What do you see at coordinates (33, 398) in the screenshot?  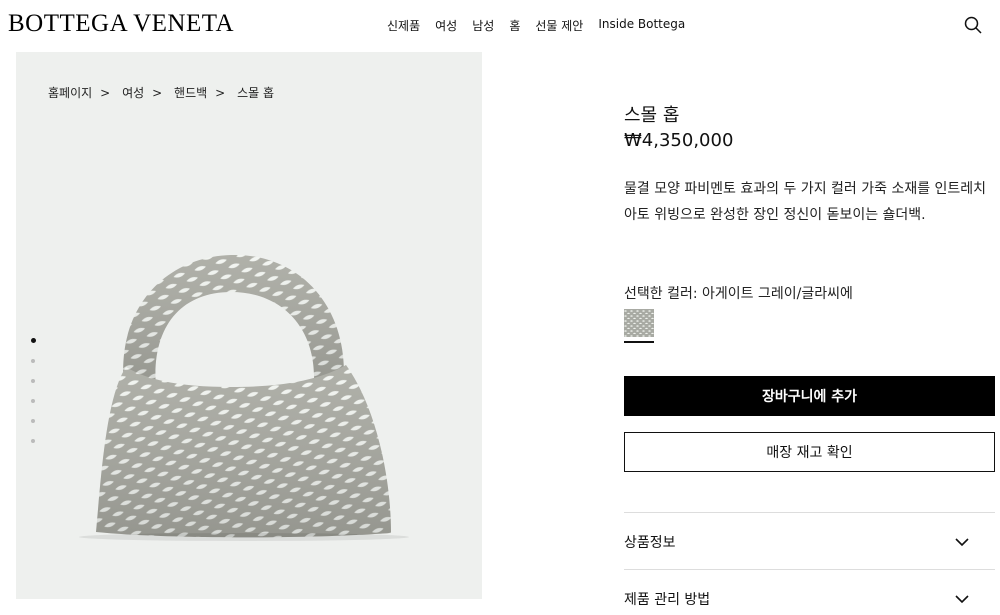 I see `gallery-pagination` at bounding box center [33, 398].